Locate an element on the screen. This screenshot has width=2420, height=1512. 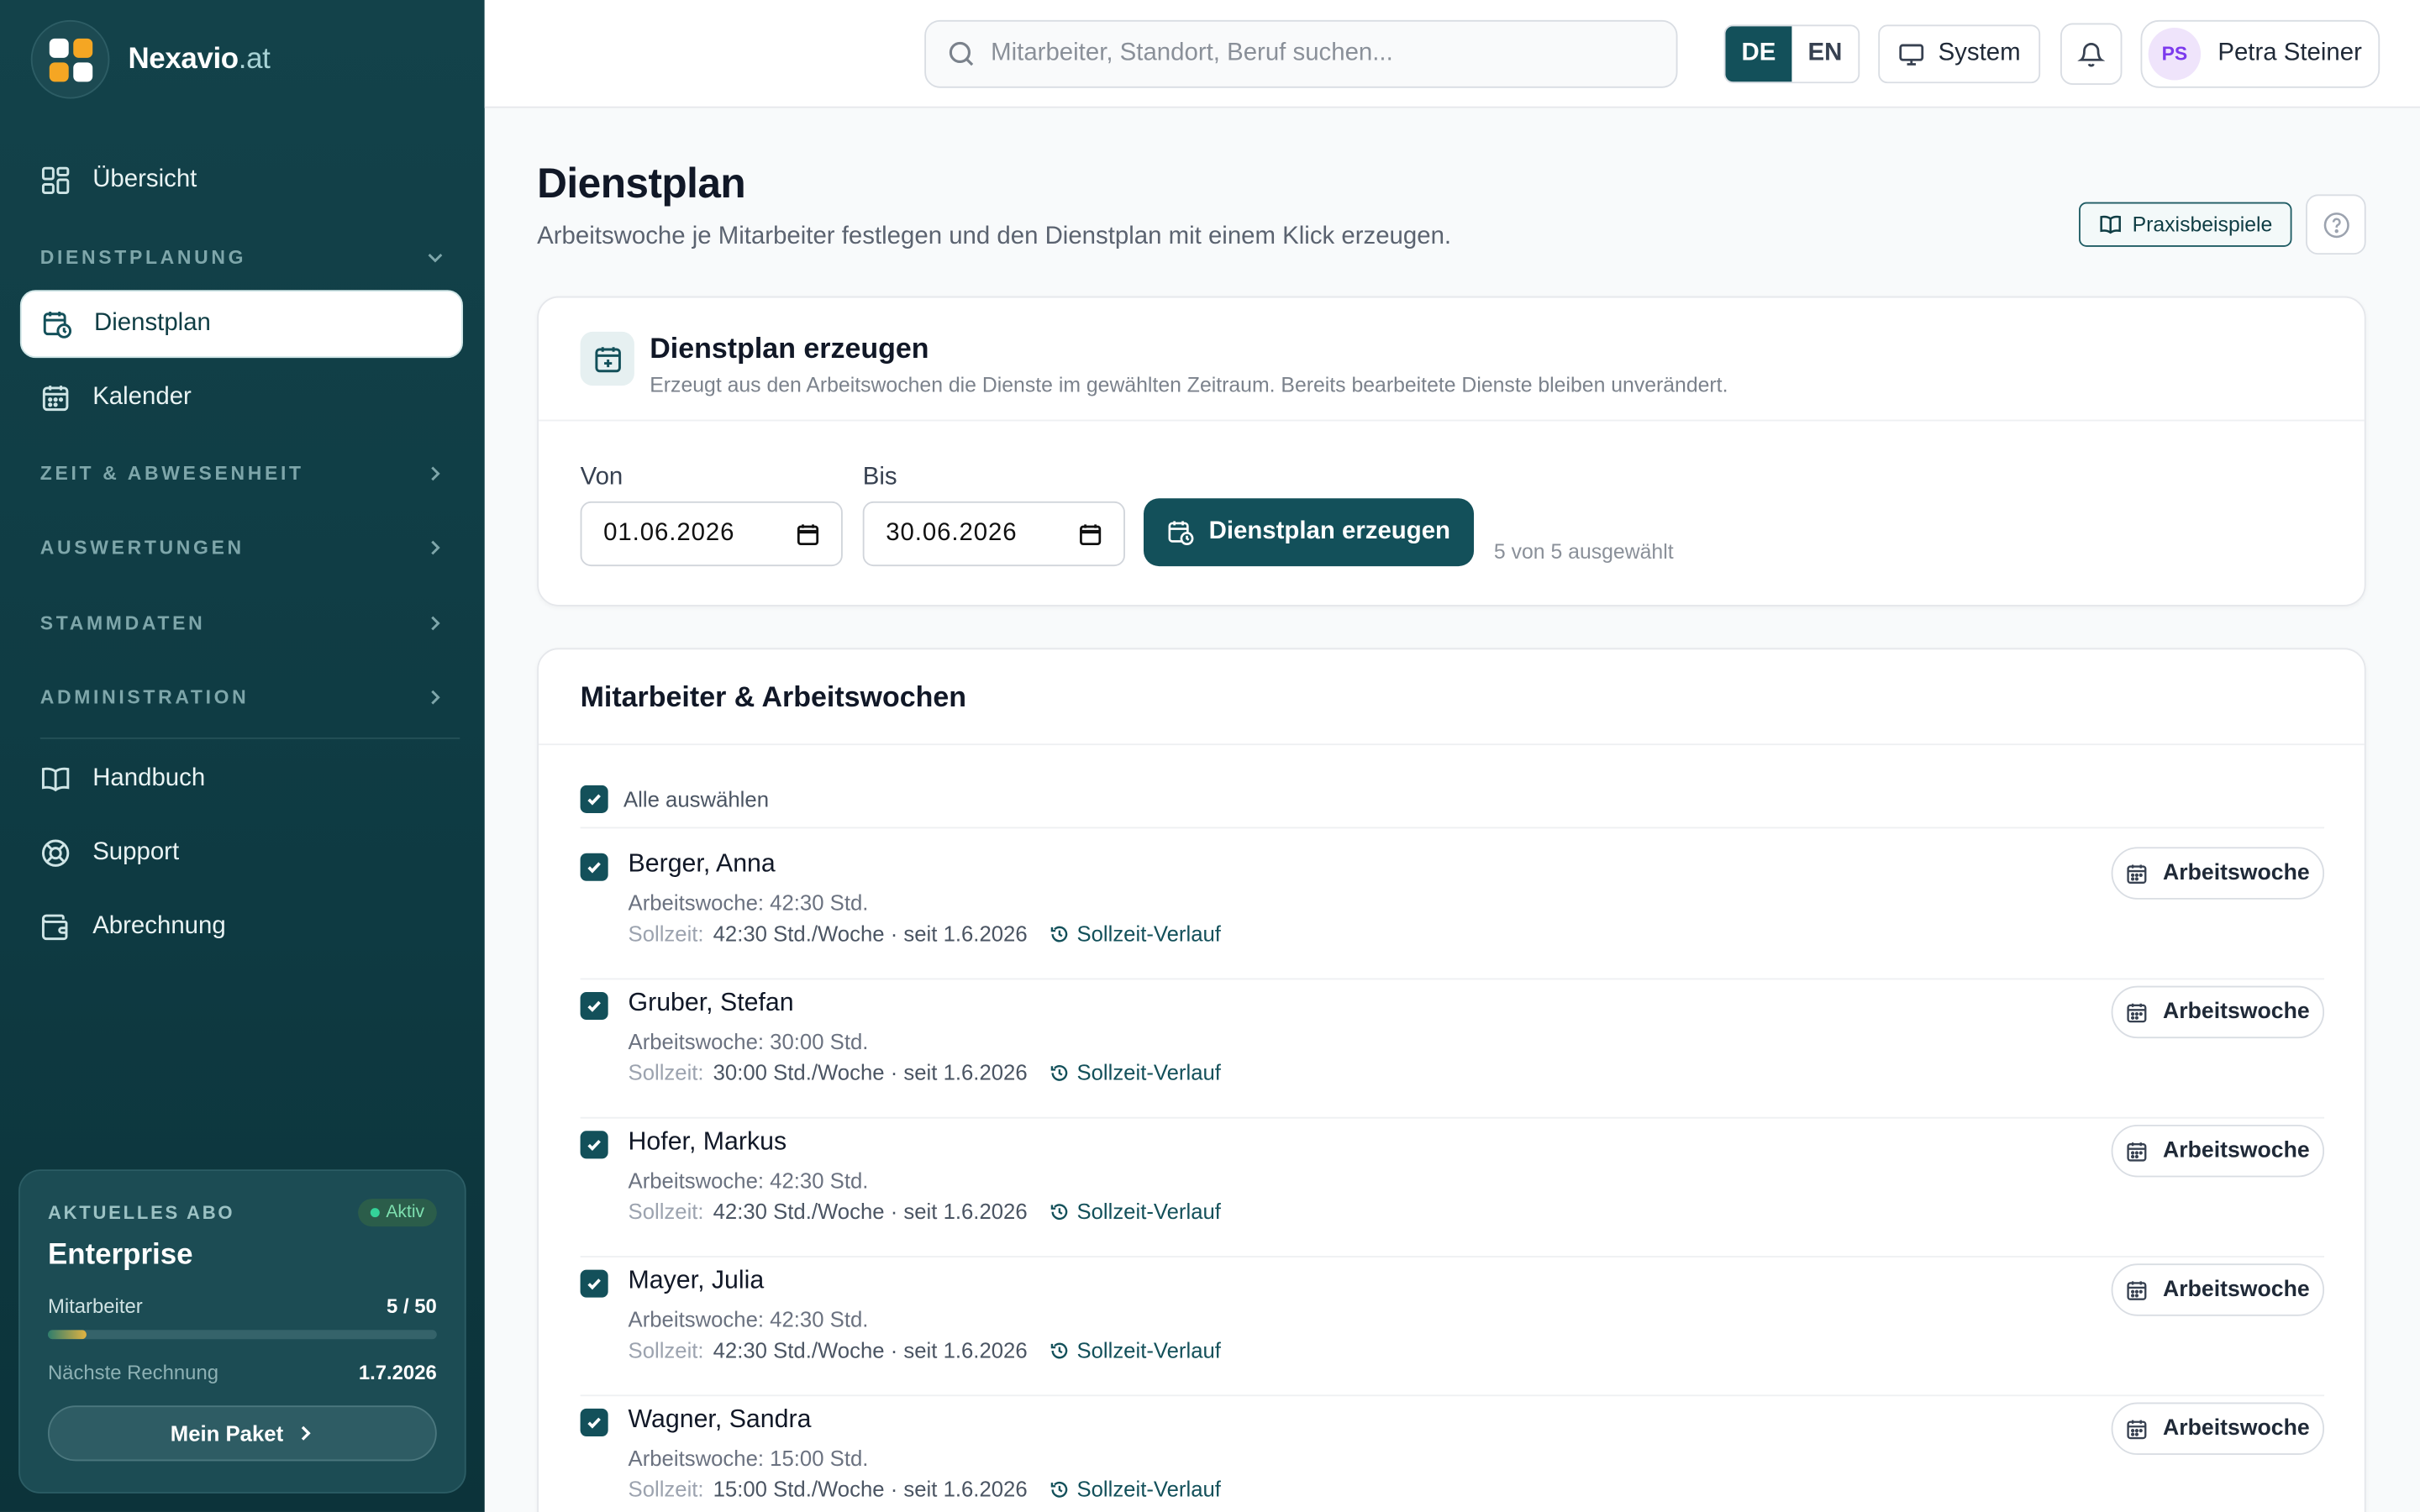
topbar: DE EN System PS Petra Steiner is located at coordinates (1452, 54).